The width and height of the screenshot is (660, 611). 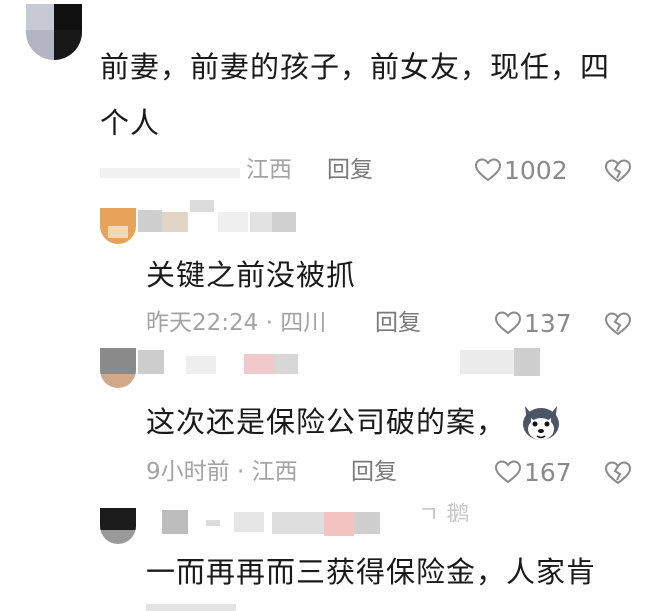 What do you see at coordinates (371, 572) in the screenshot?
I see `comment-text: 一而再再而三获得保险金，人家肯` at bounding box center [371, 572].